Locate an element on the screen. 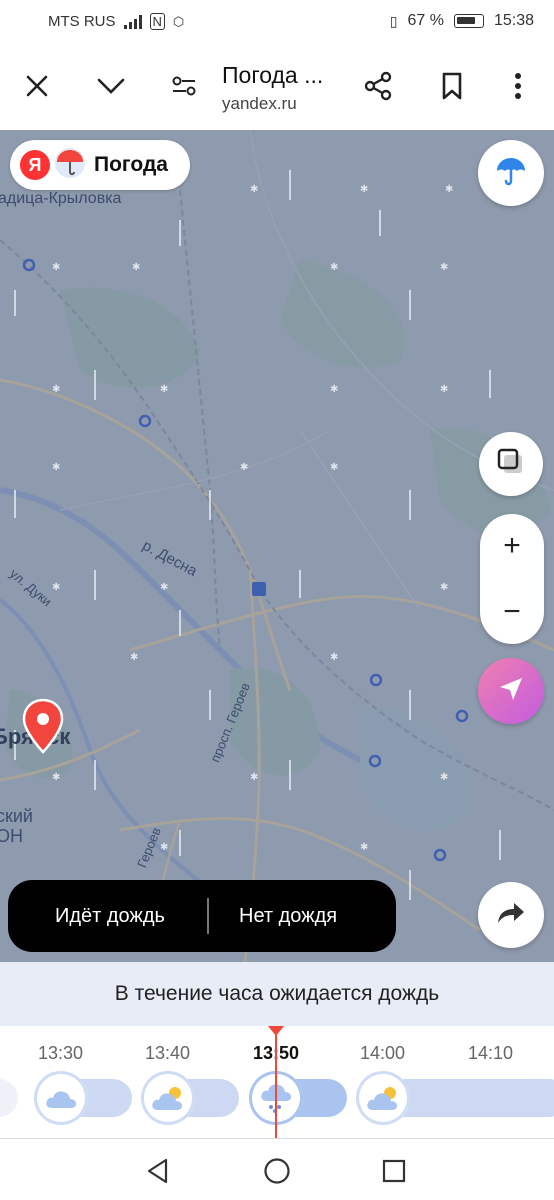 The width and height of the screenshot is (554, 1200). my-location-button is located at coordinates (511, 691).